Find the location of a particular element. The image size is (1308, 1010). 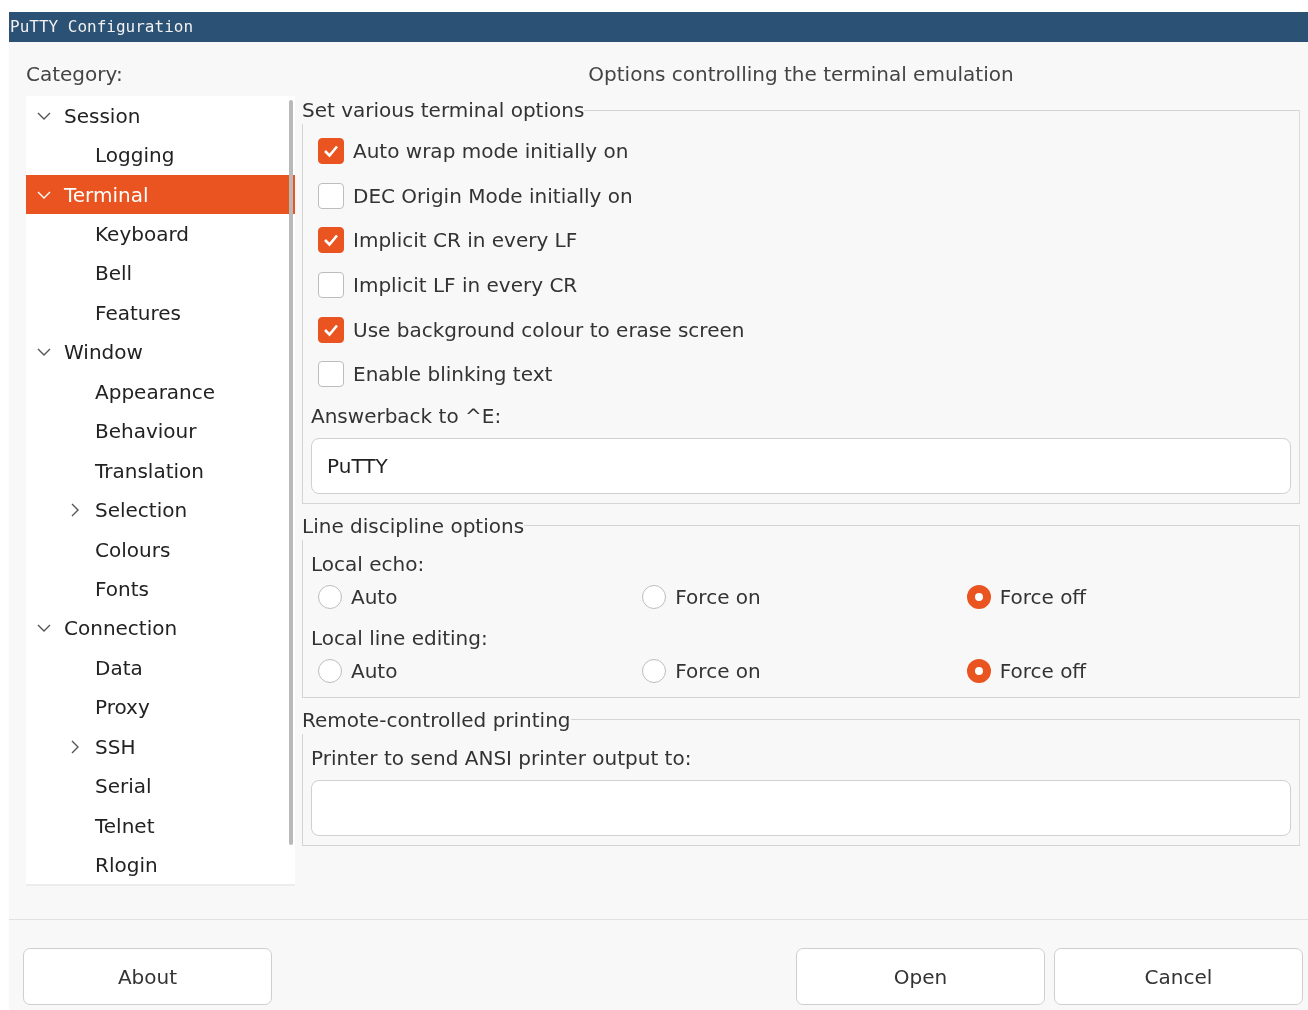

tree-item: Telnet is located at coordinates (160, 825).